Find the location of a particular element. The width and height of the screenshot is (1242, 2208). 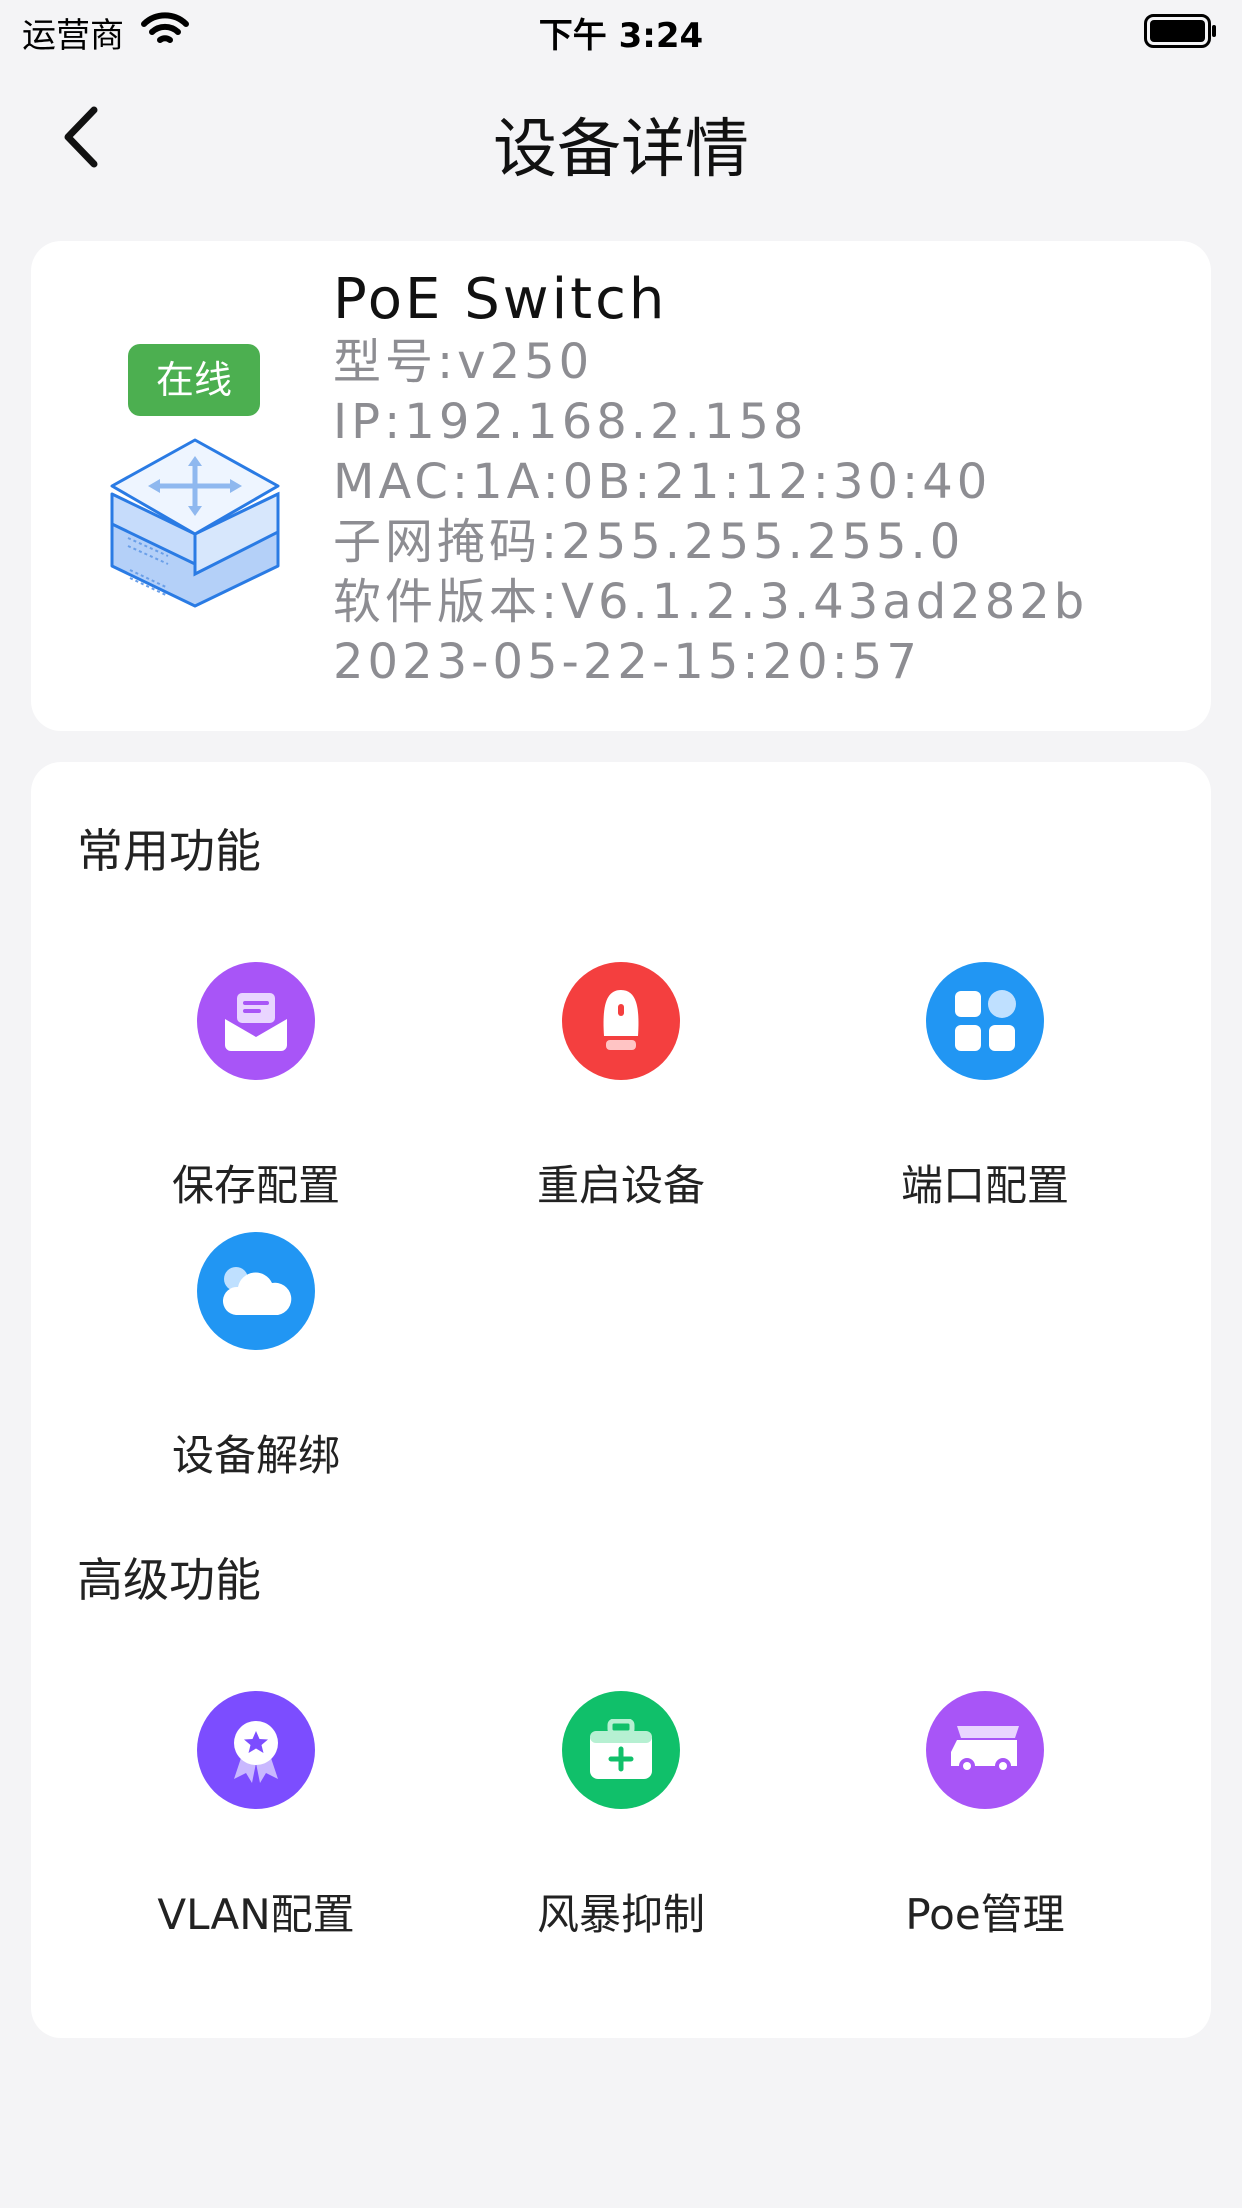

cloud-icon is located at coordinates (256, 1291).